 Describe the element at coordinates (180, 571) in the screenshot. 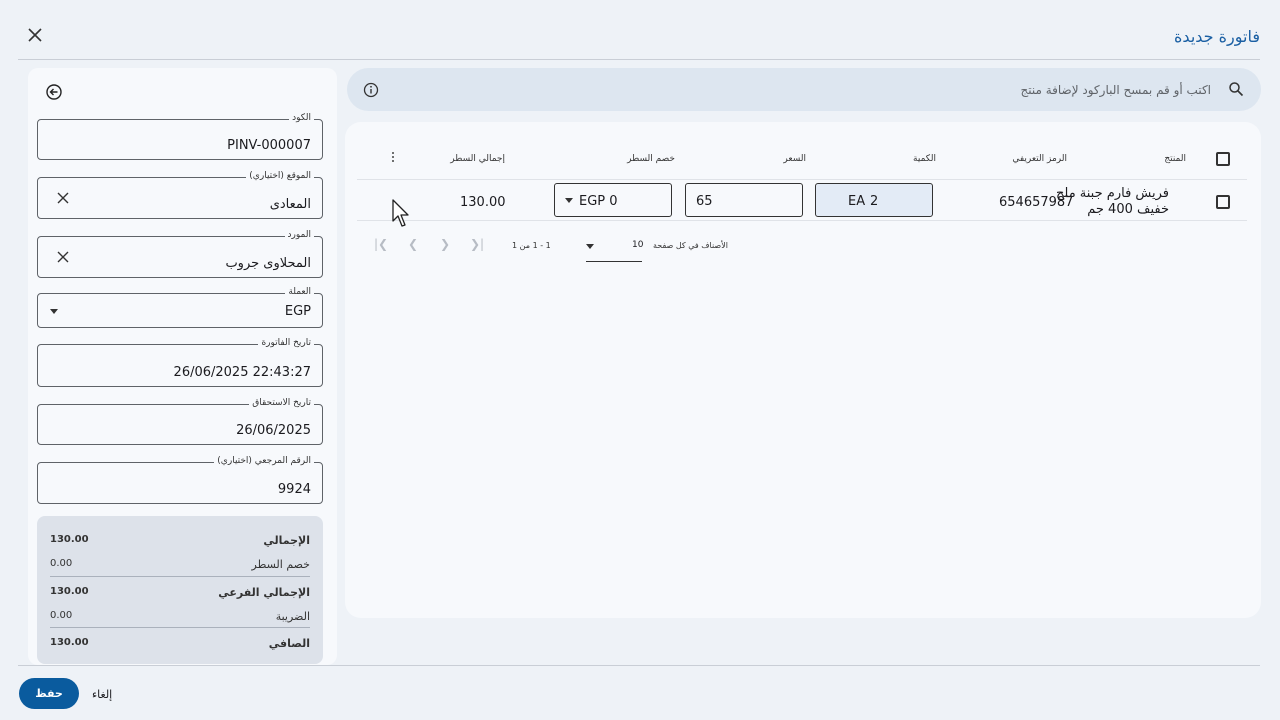

I see `summary-line-discount-row: خصم السطر 0.00` at that location.